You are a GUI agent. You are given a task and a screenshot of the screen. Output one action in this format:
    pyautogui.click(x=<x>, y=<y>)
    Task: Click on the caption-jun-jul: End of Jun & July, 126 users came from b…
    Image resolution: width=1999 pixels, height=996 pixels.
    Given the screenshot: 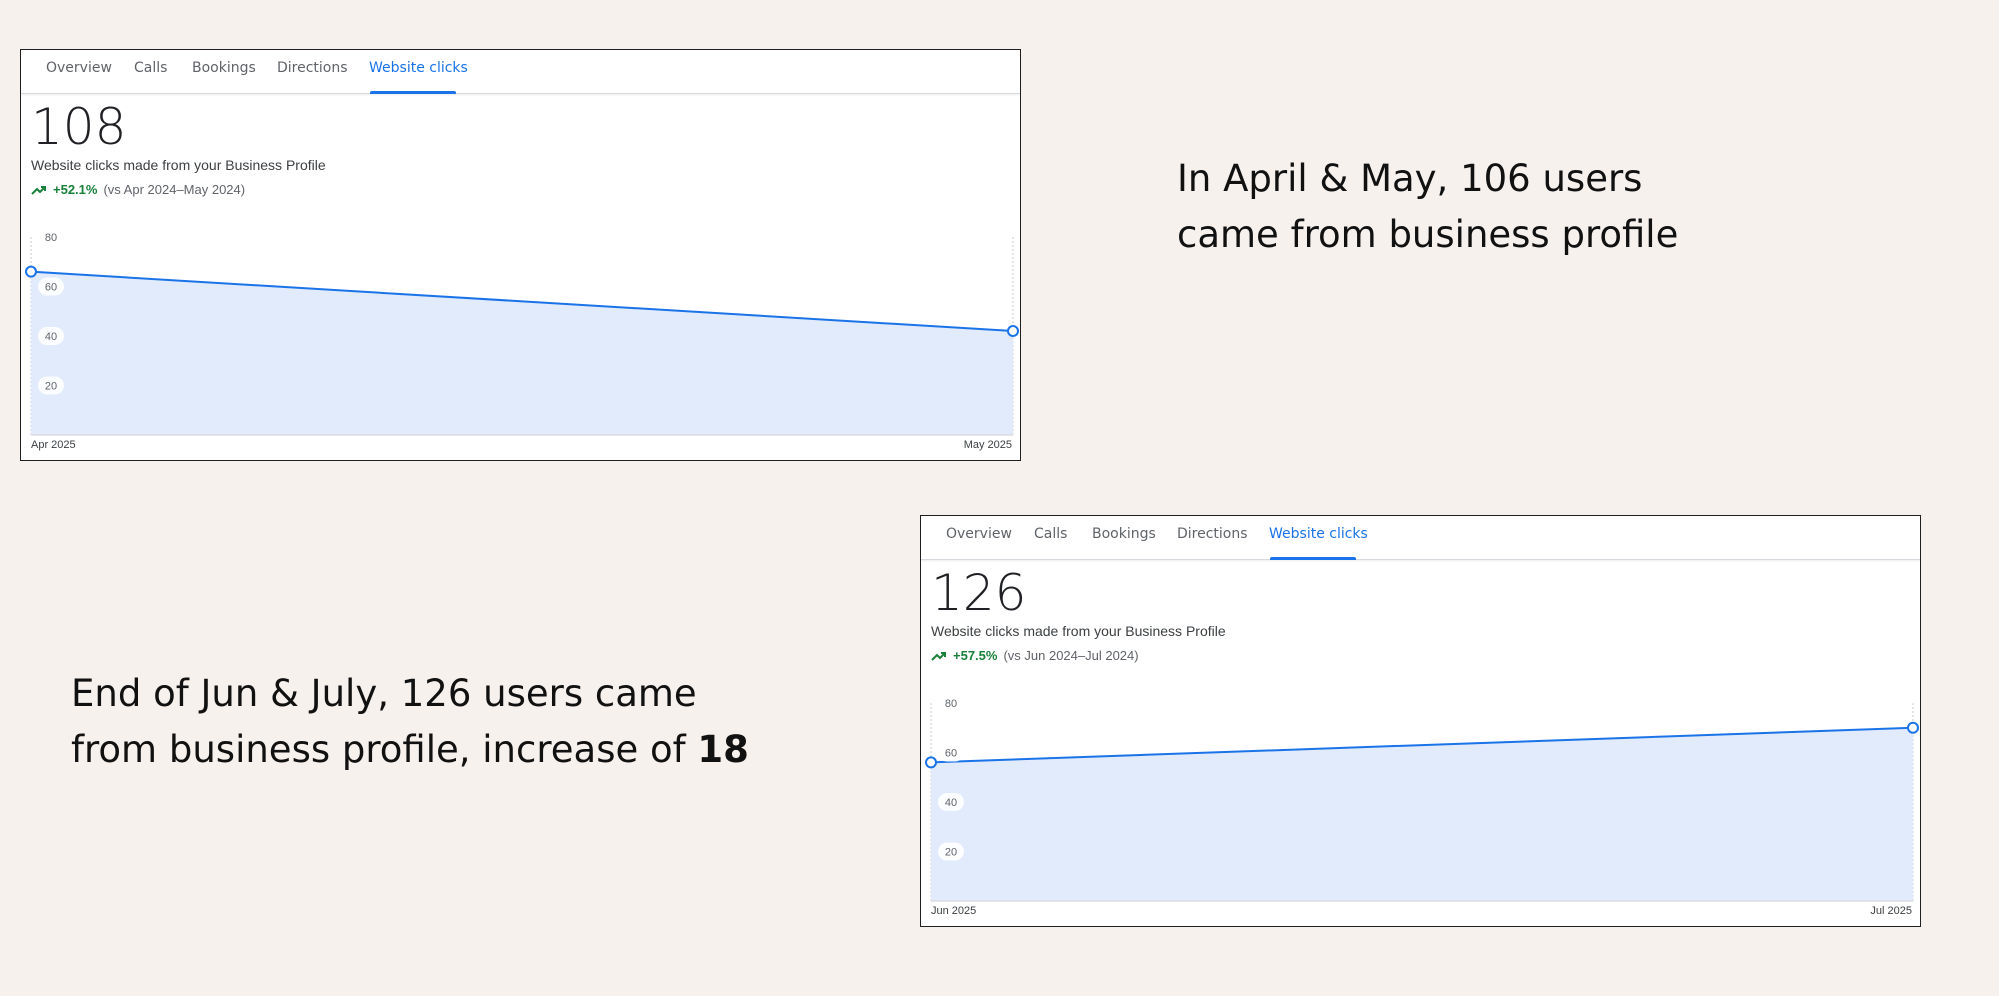 What is the action you would take?
    pyautogui.click(x=410, y=722)
    